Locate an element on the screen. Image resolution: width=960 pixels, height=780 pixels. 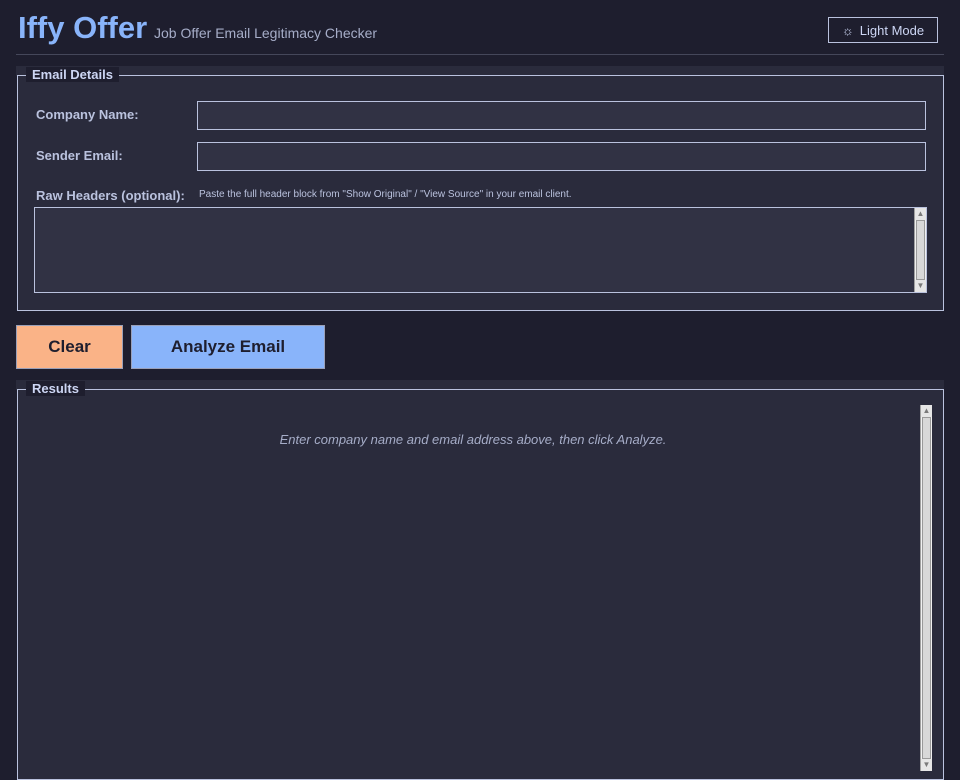
company-name-input is located at coordinates (561, 115).